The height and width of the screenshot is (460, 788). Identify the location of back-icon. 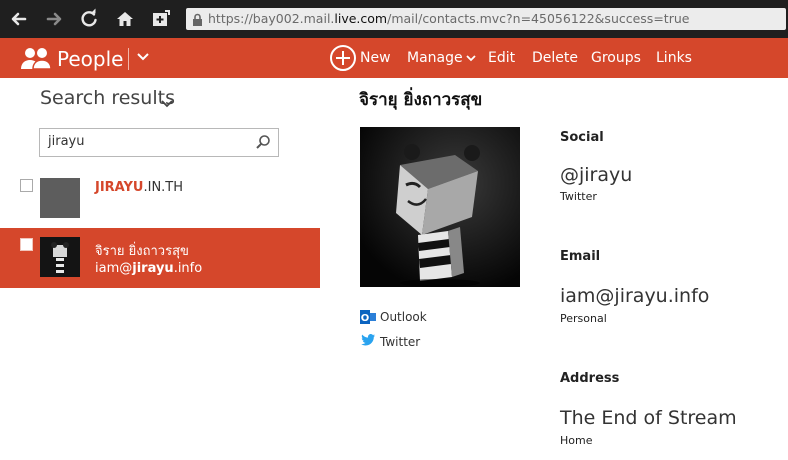
(19, 19).